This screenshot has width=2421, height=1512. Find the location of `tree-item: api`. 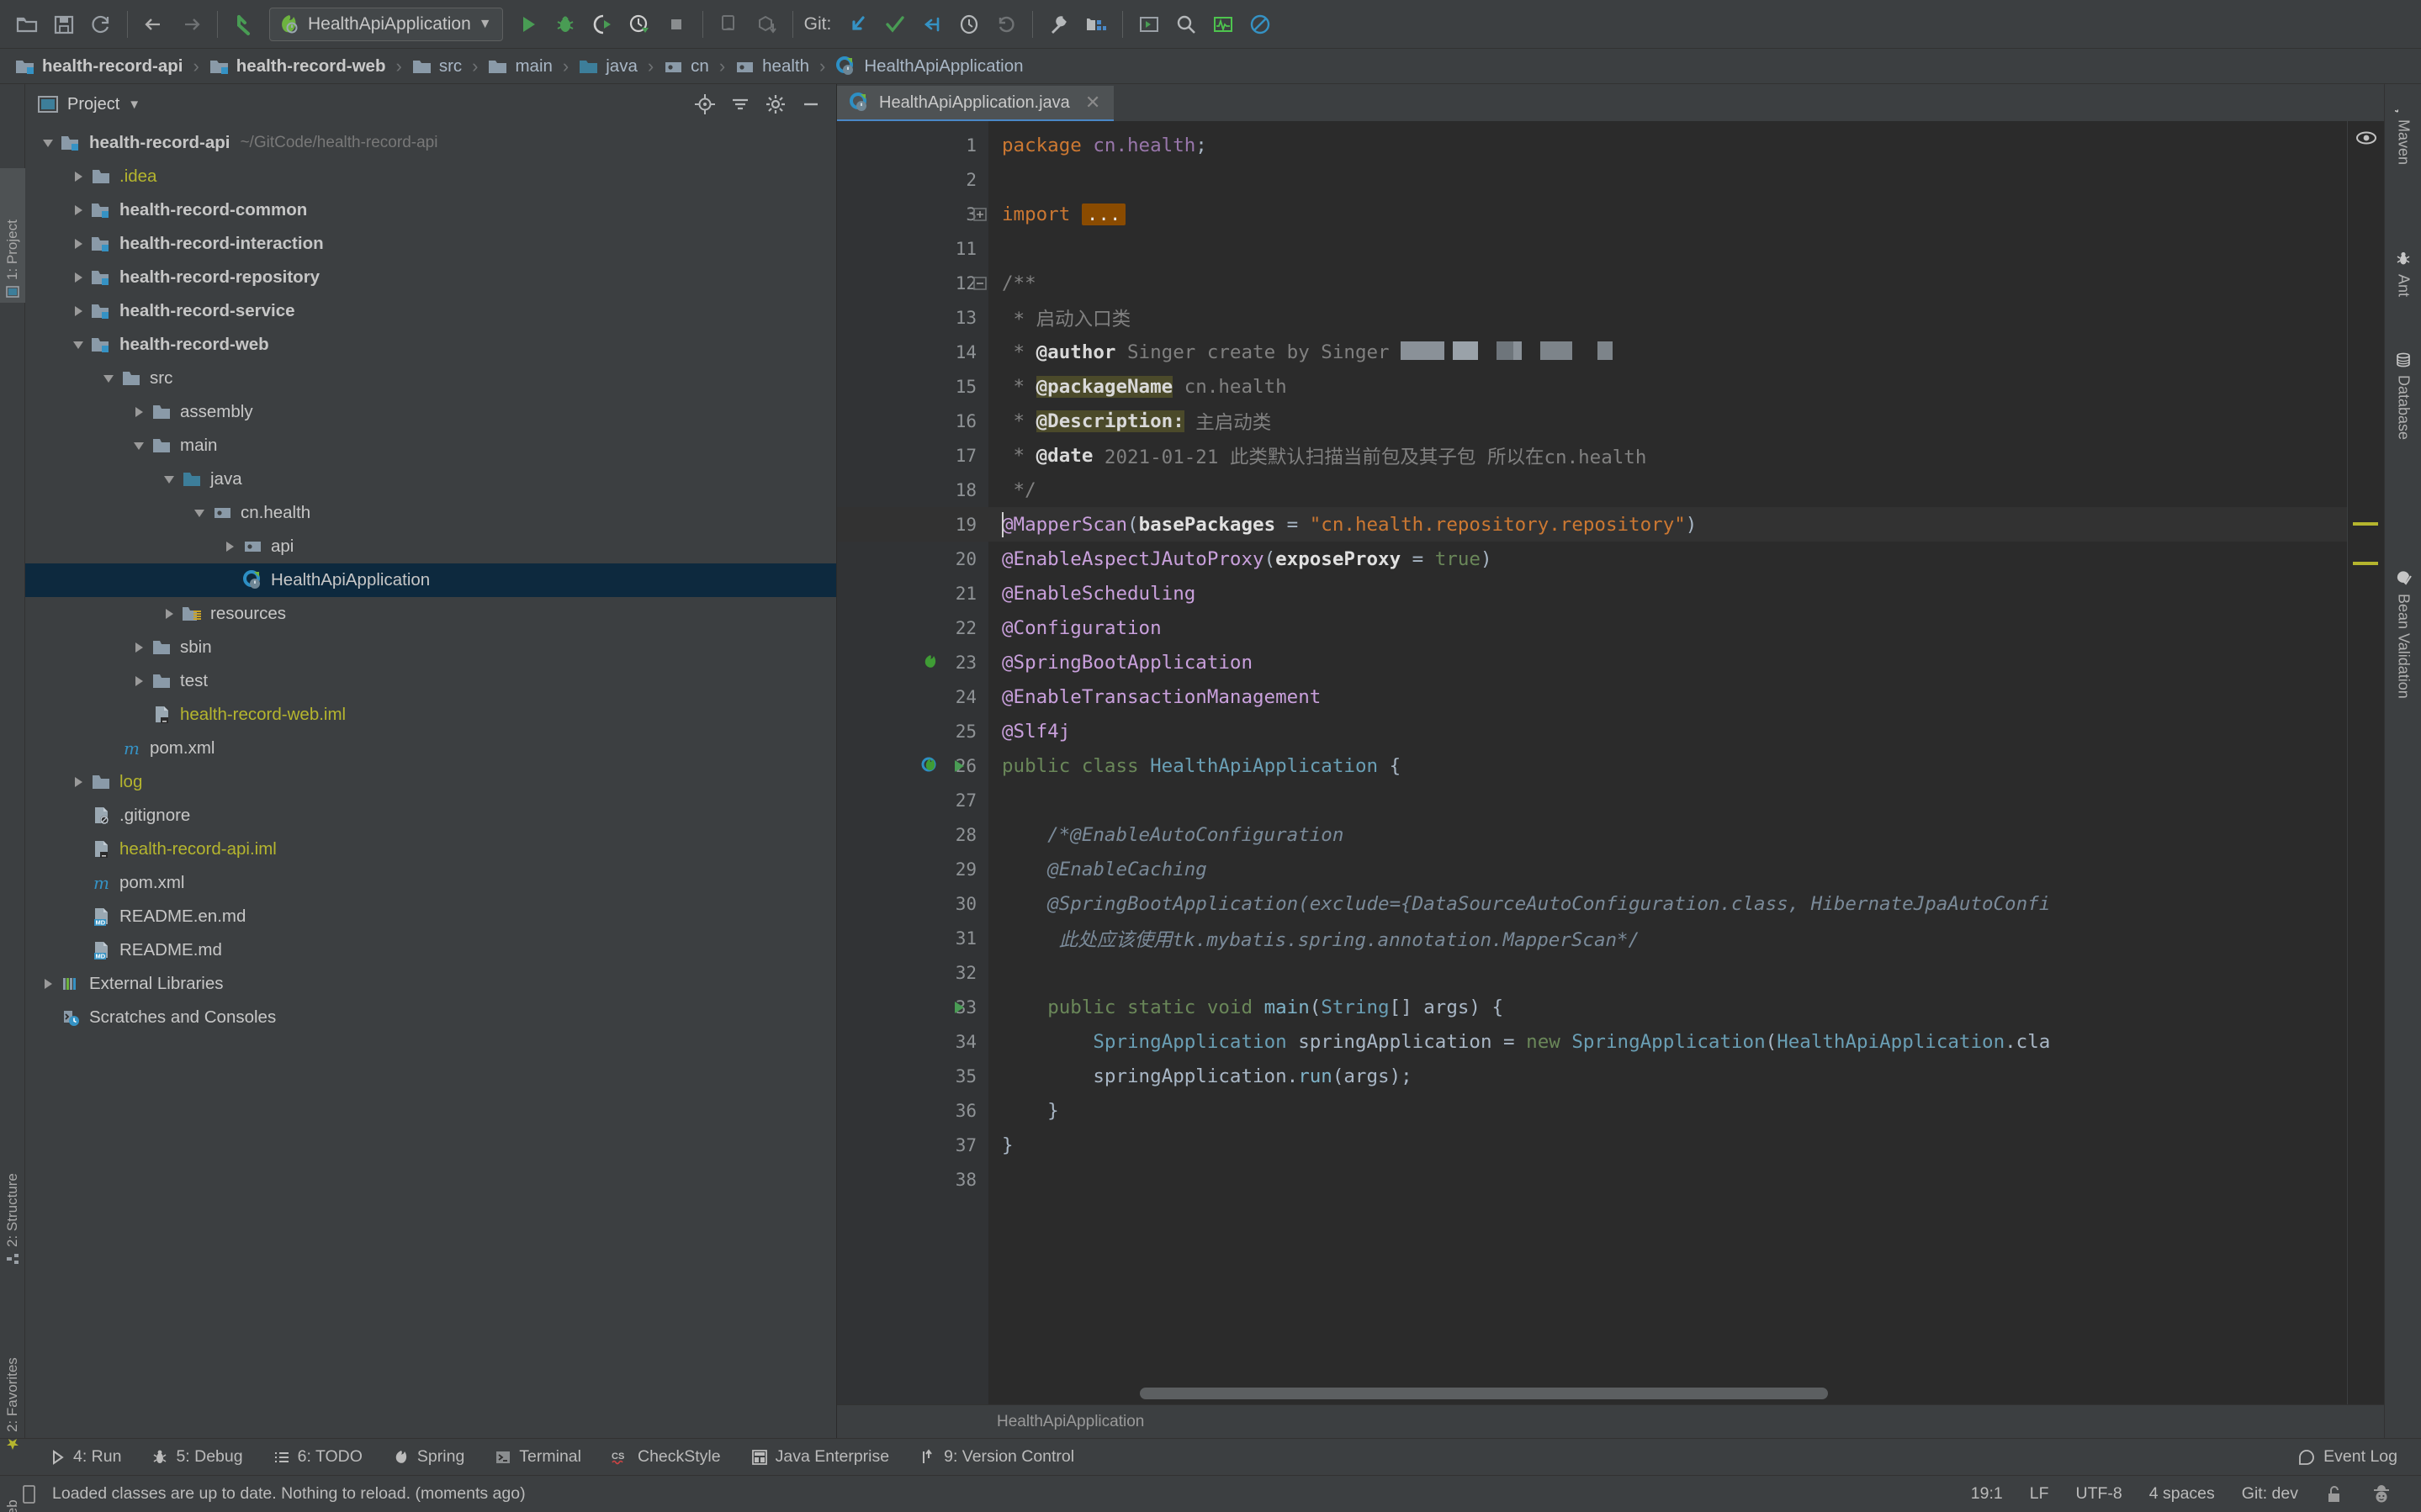

tree-item: api is located at coordinates (431, 546).